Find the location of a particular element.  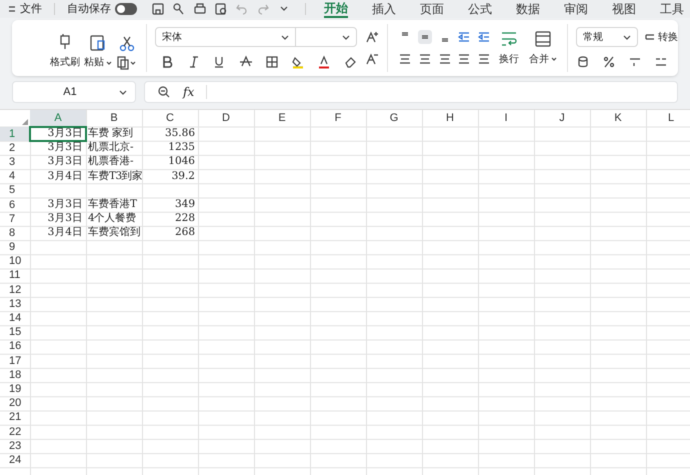

row-header: 18 is located at coordinates (15, 375).